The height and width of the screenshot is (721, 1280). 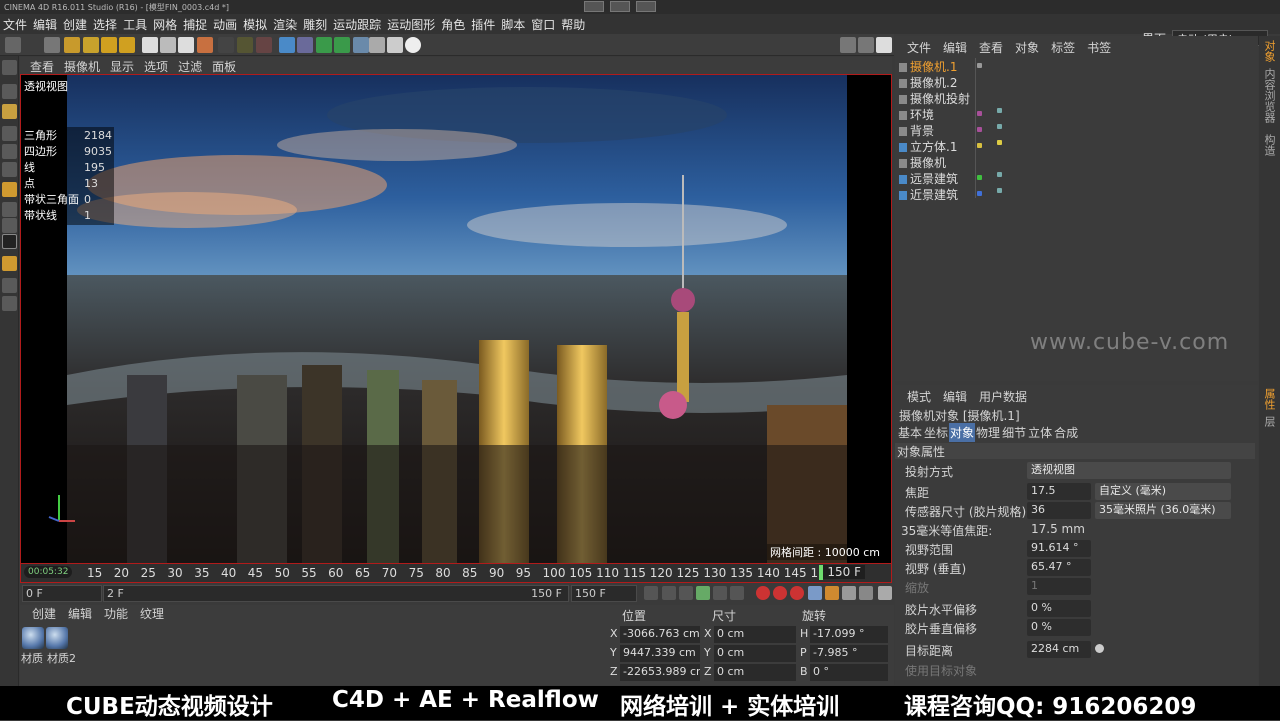 I want to click on render-view-icon, so click(x=226, y=45).